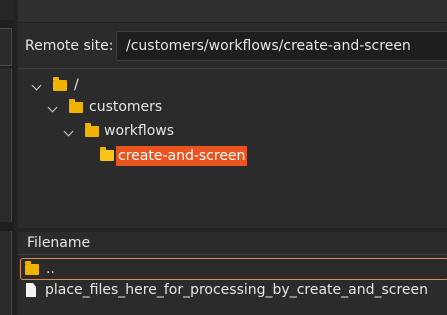  What do you see at coordinates (182, 156) in the screenshot?
I see `tree-item-label: create-and-screen` at bounding box center [182, 156].